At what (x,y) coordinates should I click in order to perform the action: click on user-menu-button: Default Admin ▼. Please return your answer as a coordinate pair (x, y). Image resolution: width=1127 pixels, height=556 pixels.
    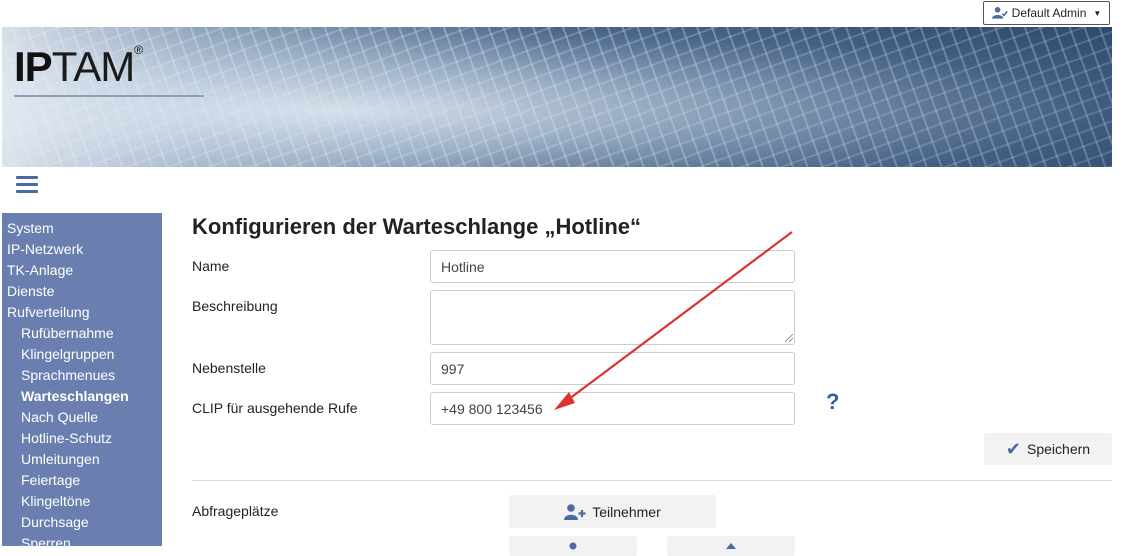
    Looking at the image, I should click on (1046, 13).